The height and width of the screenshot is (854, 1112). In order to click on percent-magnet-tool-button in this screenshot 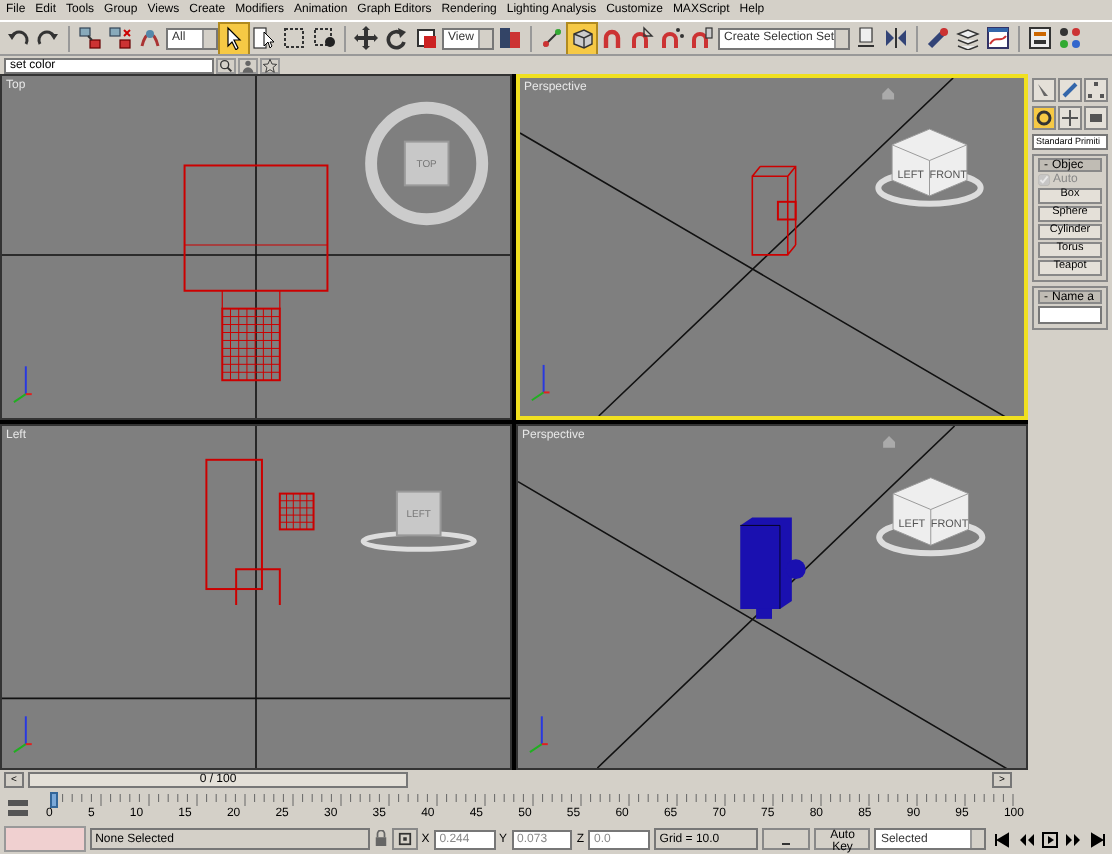, I will do `click(672, 38)`.